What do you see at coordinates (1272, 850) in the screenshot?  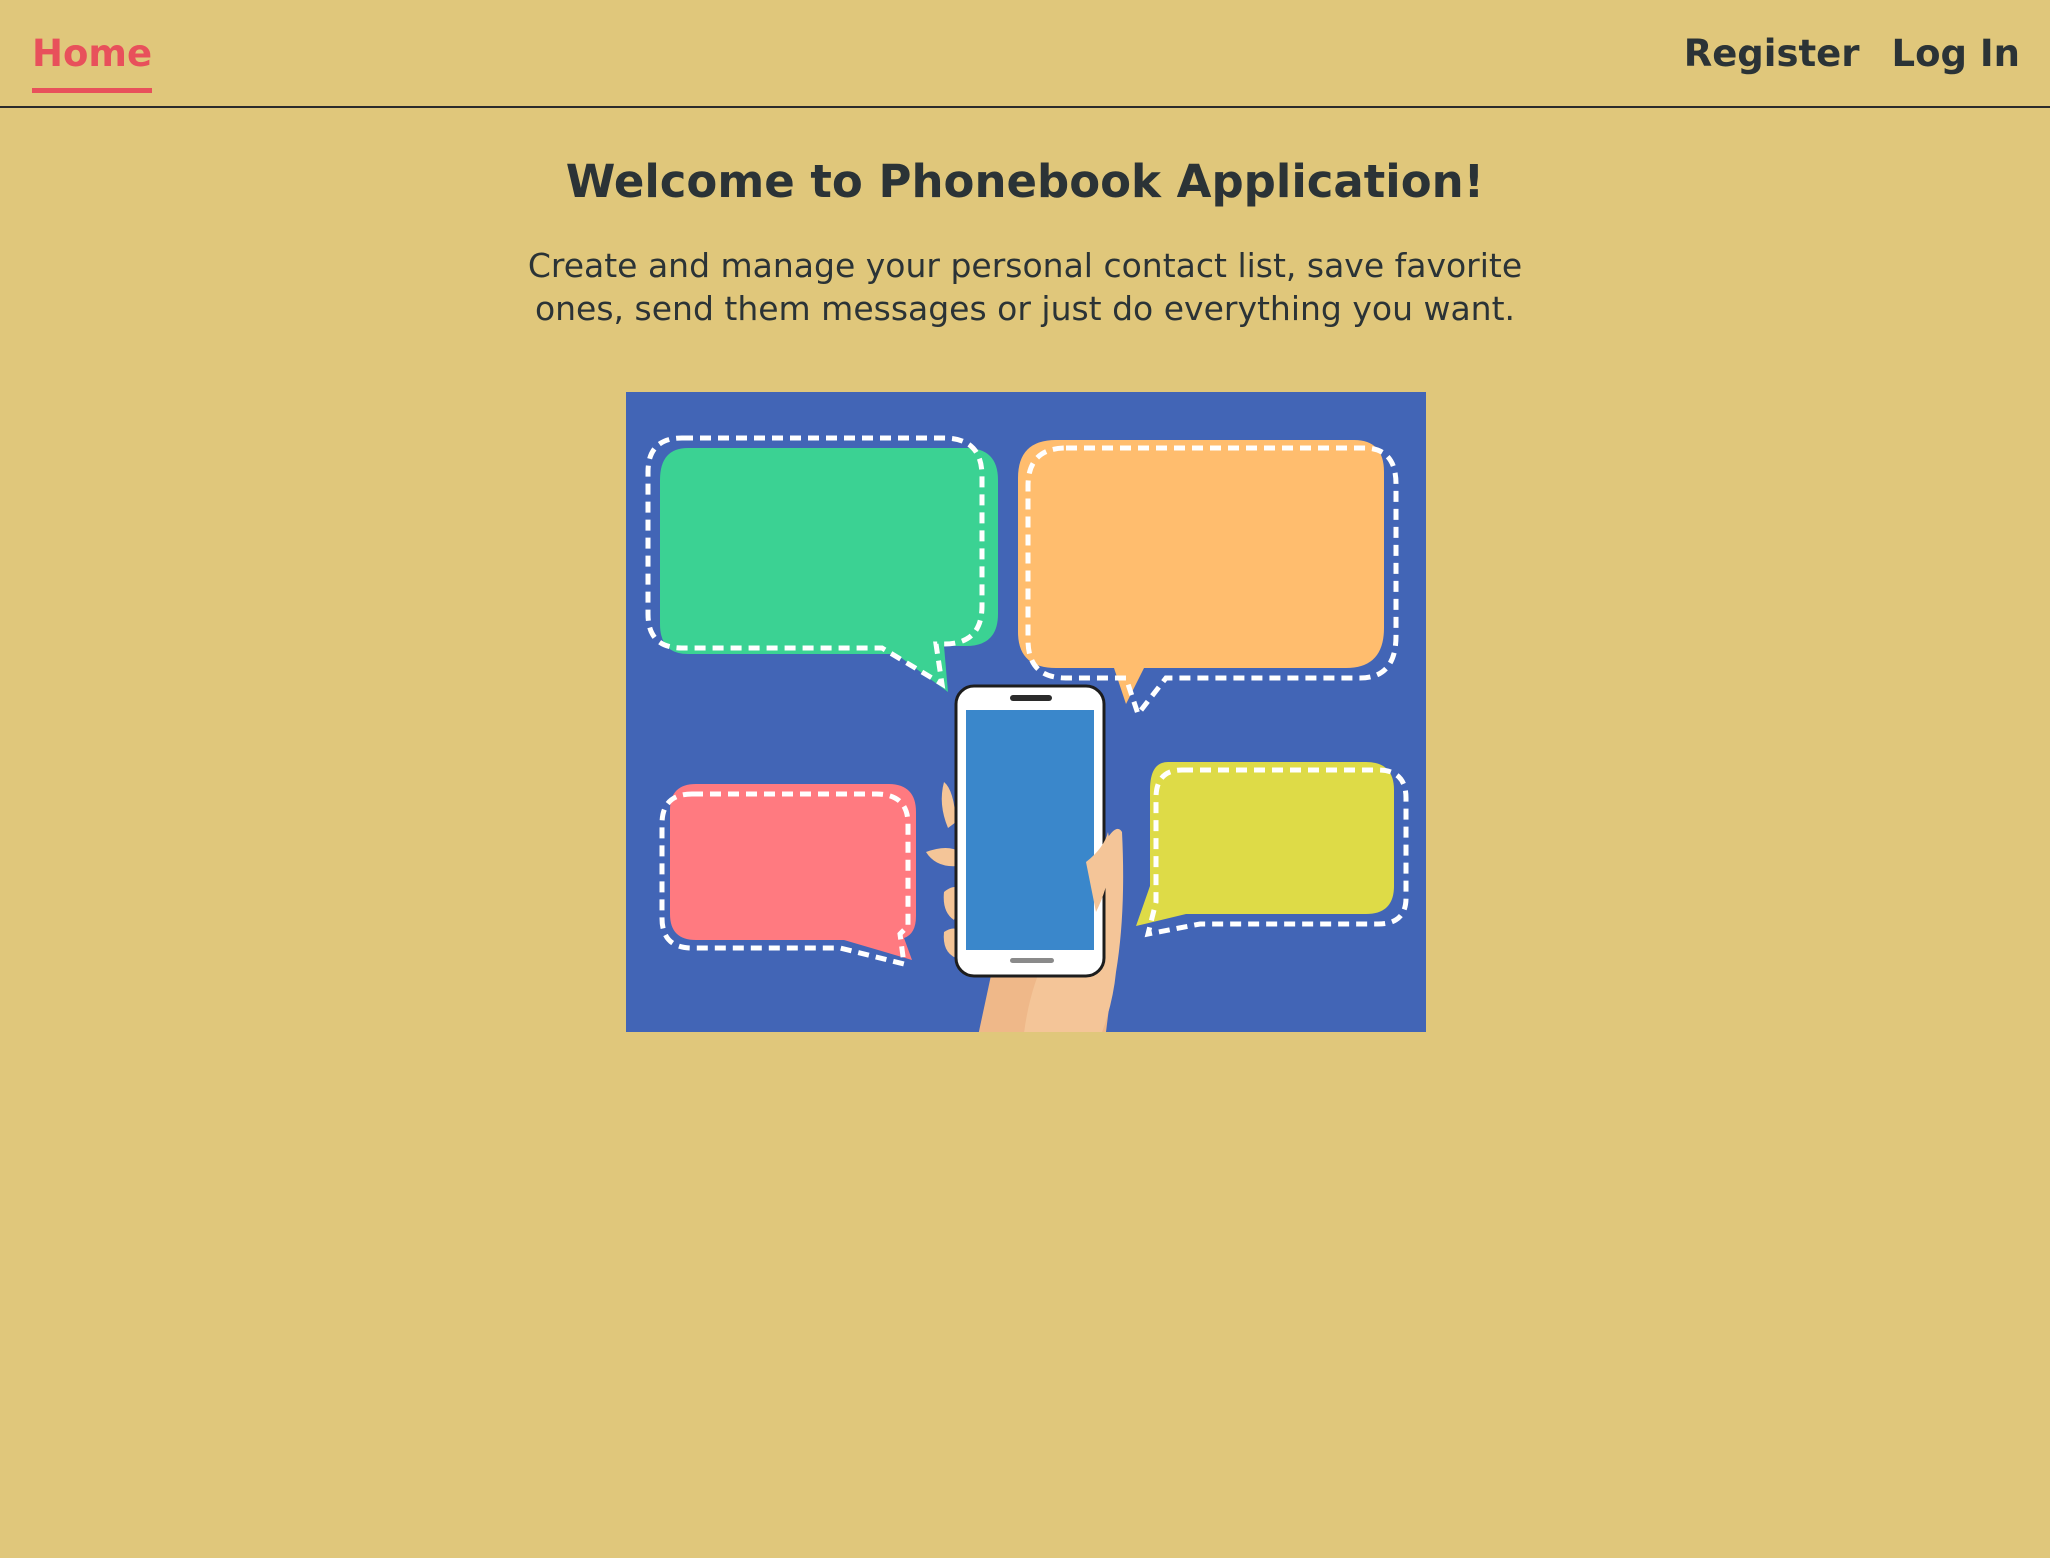 I see `chat-bubble-yellow` at bounding box center [1272, 850].